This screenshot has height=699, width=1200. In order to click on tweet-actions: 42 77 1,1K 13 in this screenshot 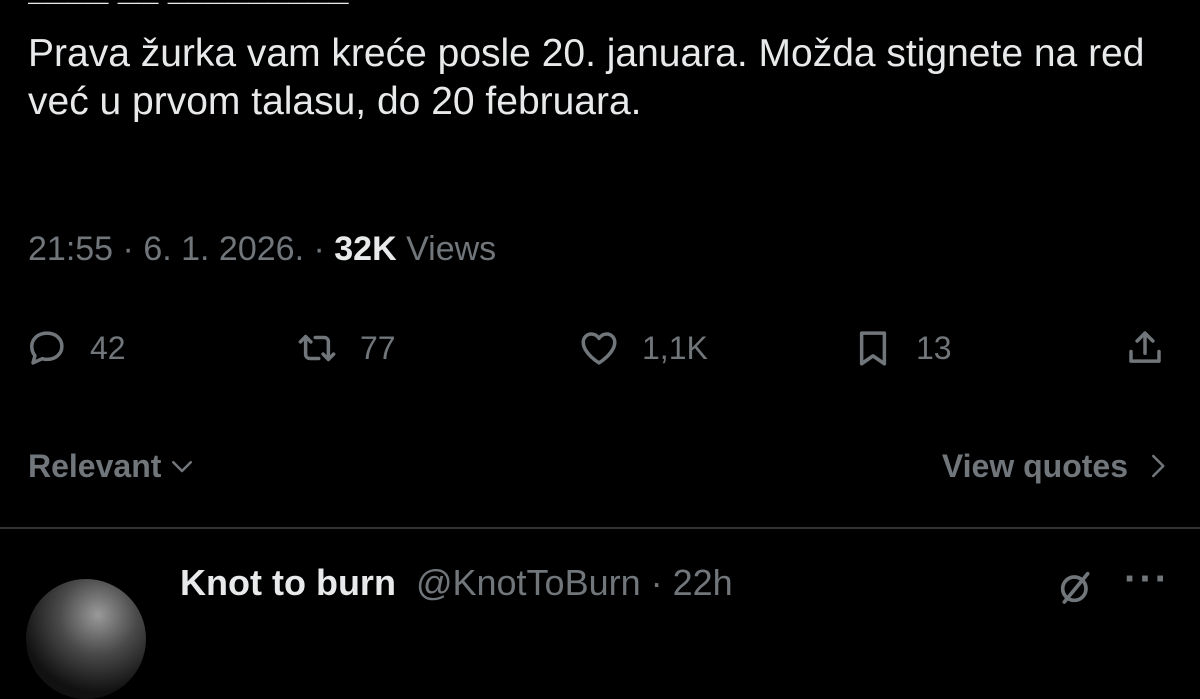, I will do `click(600, 348)`.